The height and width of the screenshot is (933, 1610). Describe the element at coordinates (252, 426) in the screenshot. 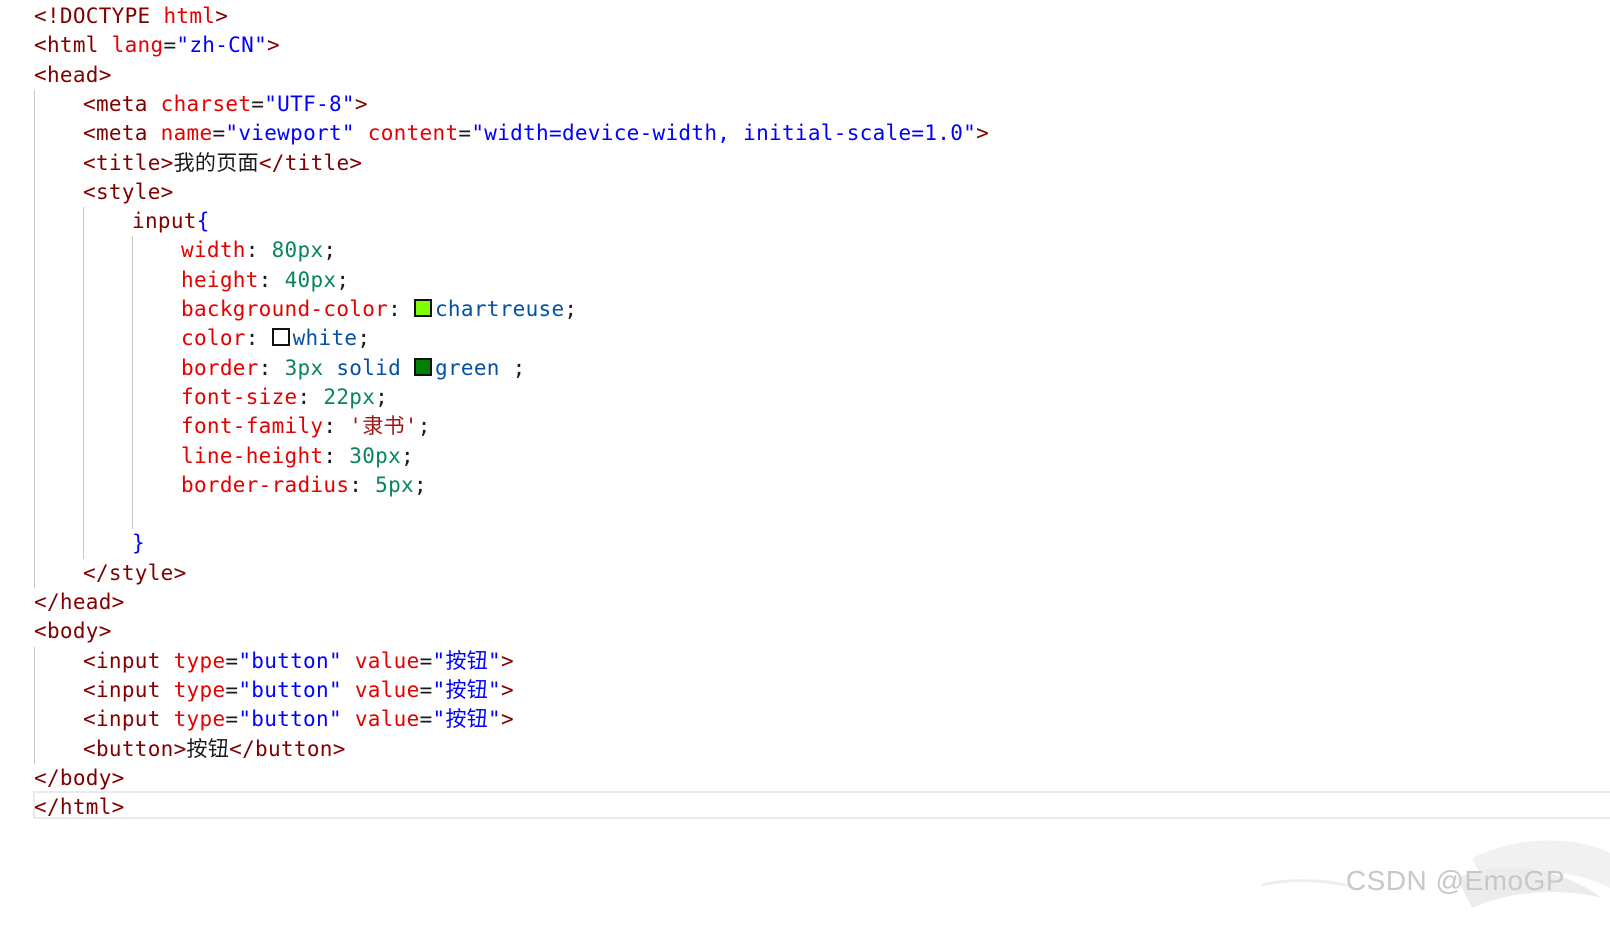

I see `code-token: font-family` at that location.